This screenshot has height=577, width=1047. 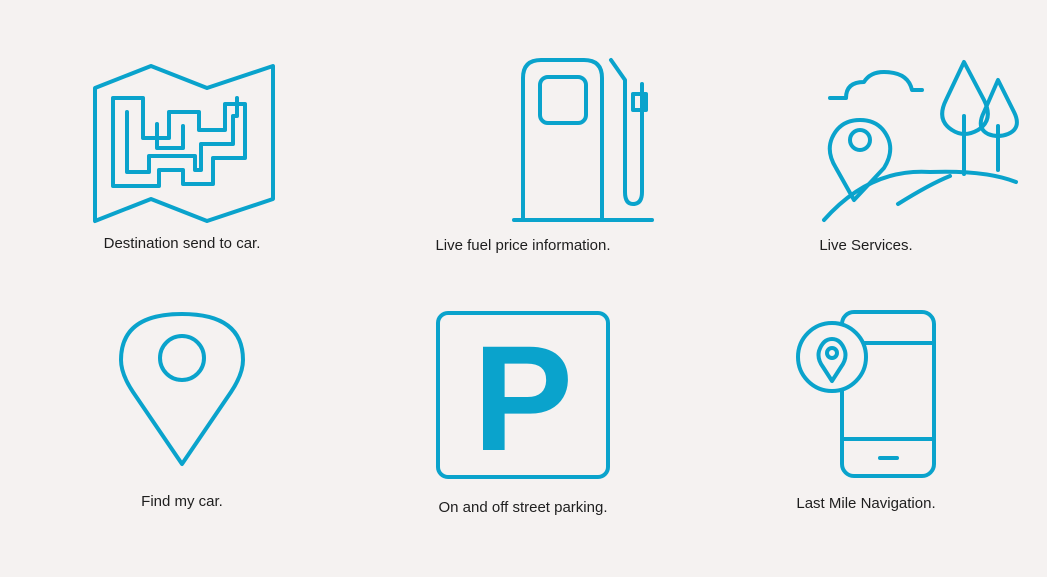 I want to click on feature-label: Live fuel price information., so click(x=523, y=245).